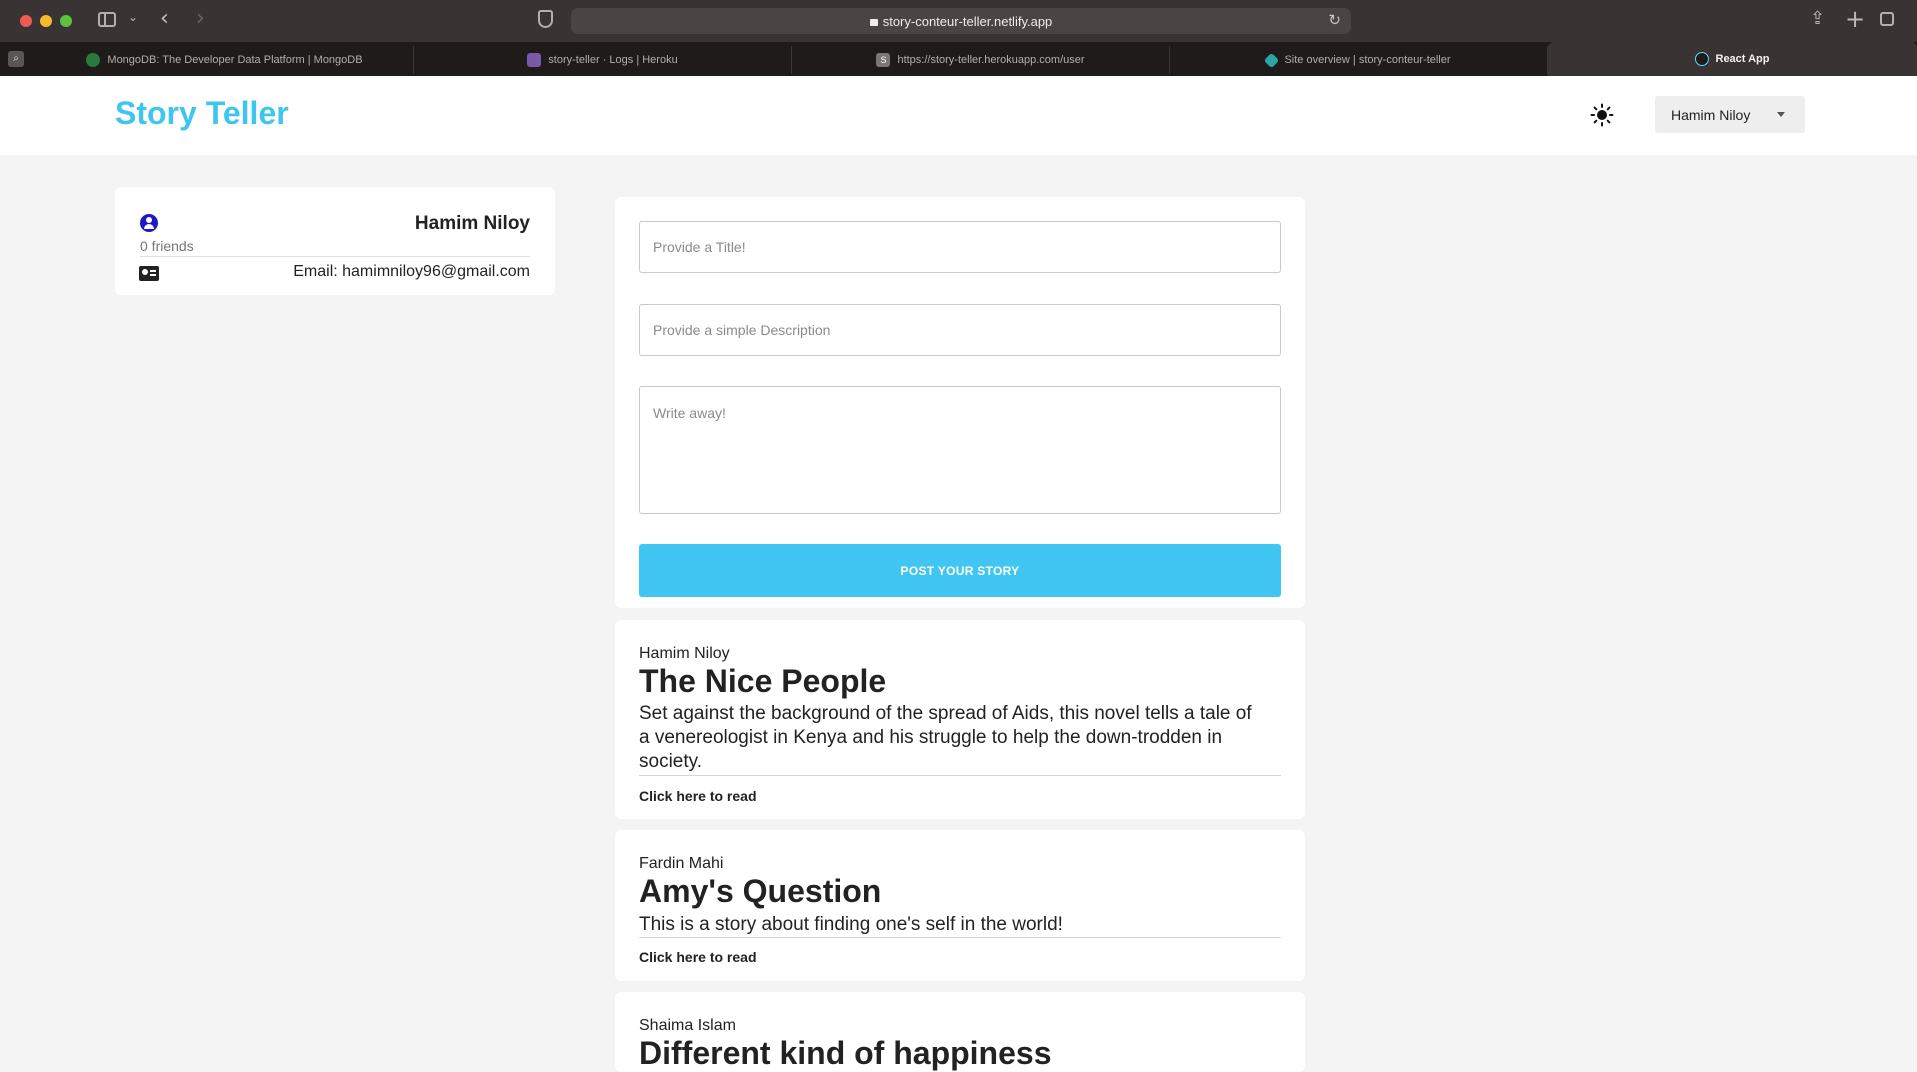  Describe the element at coordinates (545, 19) in the screenshot. I see `privacy-shield-icon` at that location.